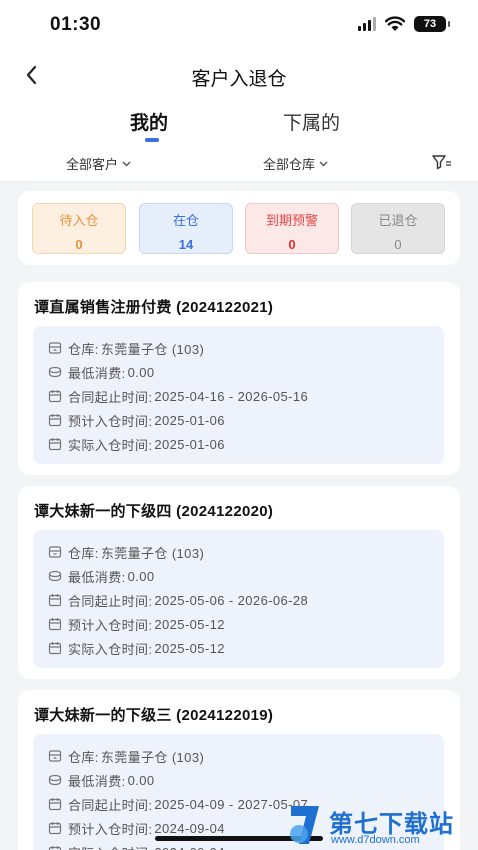 Image resolution: width=478 pixels, height=850 pixels. What do you see at coordinates (375, 840) in the screenshot?
I see `watermark-url: www.d7down.com` at bounding box center [375, 840].